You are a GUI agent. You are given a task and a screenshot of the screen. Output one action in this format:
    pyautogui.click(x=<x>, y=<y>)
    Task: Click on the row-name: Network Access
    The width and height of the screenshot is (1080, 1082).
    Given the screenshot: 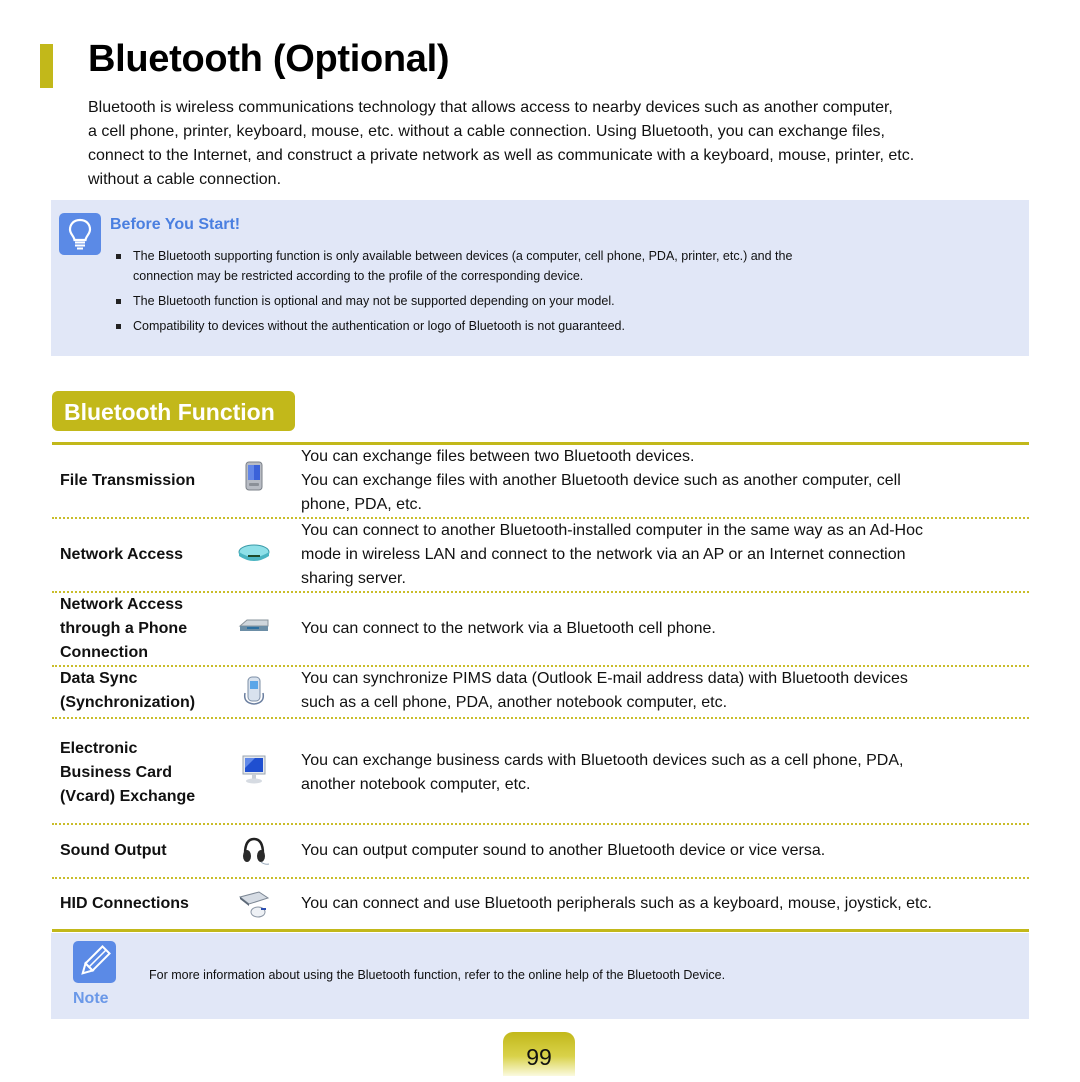 What is the action you would take?
    pyautogui.click(x=122, y=554)
    